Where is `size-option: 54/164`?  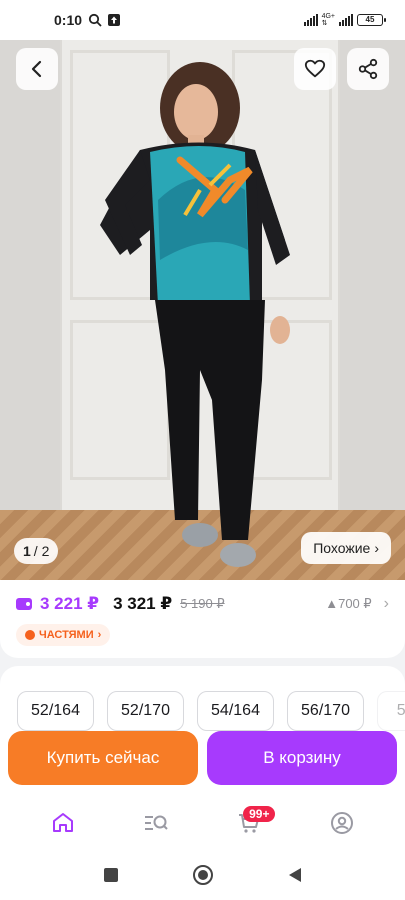
size-option: 54/164 is located at coordinates (235, 711).